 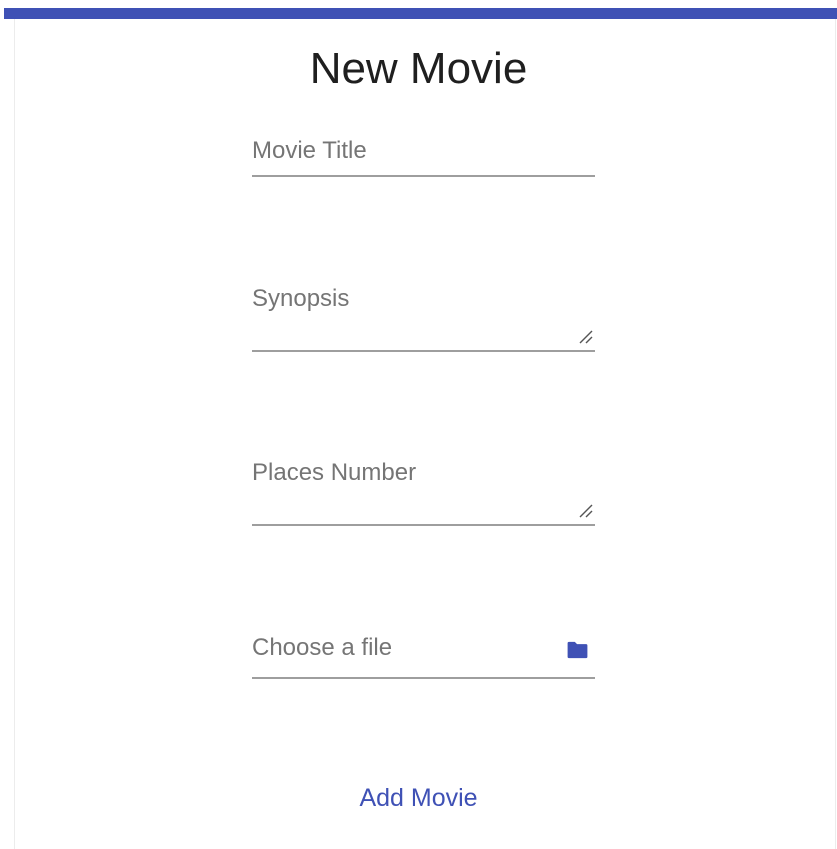 I want to click on places-number-underline, so click(x=423, y=525).